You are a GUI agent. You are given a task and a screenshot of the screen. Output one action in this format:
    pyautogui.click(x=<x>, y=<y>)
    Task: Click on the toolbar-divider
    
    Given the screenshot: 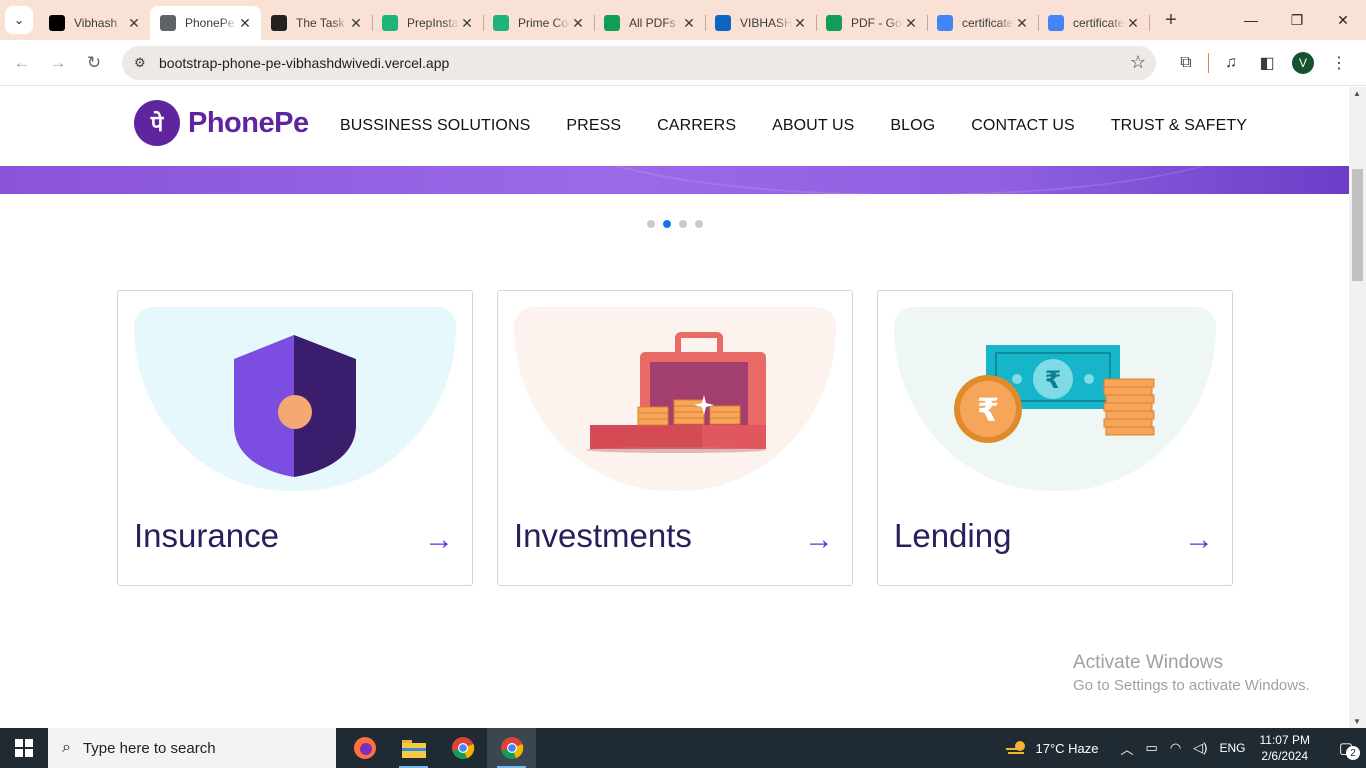 What is the action you would take?
    pyautogui.click(x=1208, y=62)
    